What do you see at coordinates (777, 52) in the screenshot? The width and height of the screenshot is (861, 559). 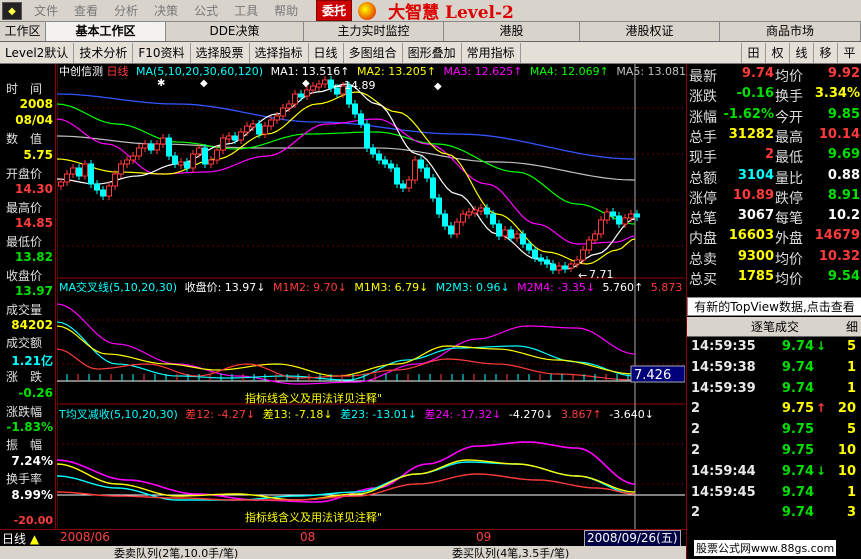 I see `rights-adjust-button: 权` at bounding box center [777, 52].